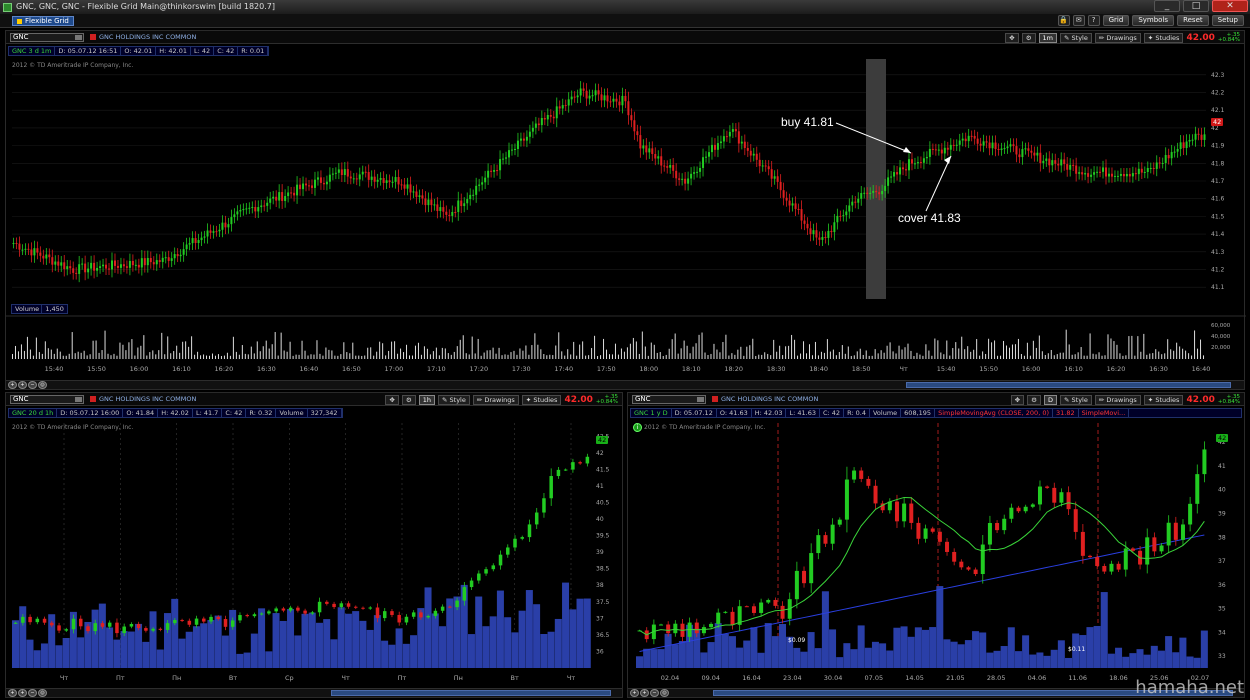  I want to click on main-symbol-input: GNC, so click(47, 37).